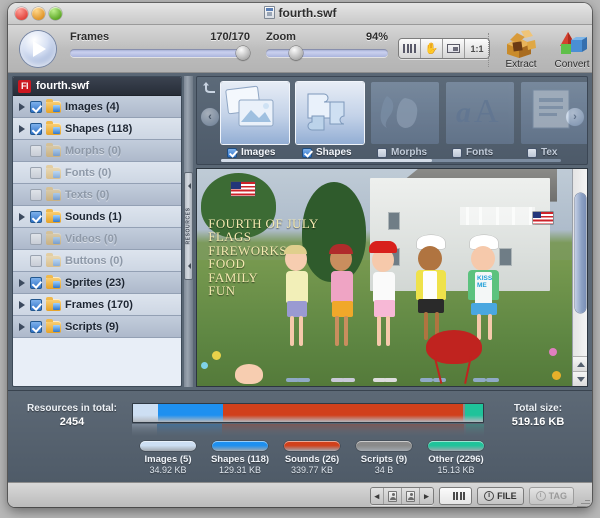 Image resolution: width=600 pixels, height=518 pixels. I want to click on sidebar-header: Fl fourth.swf, so click(97, 86).